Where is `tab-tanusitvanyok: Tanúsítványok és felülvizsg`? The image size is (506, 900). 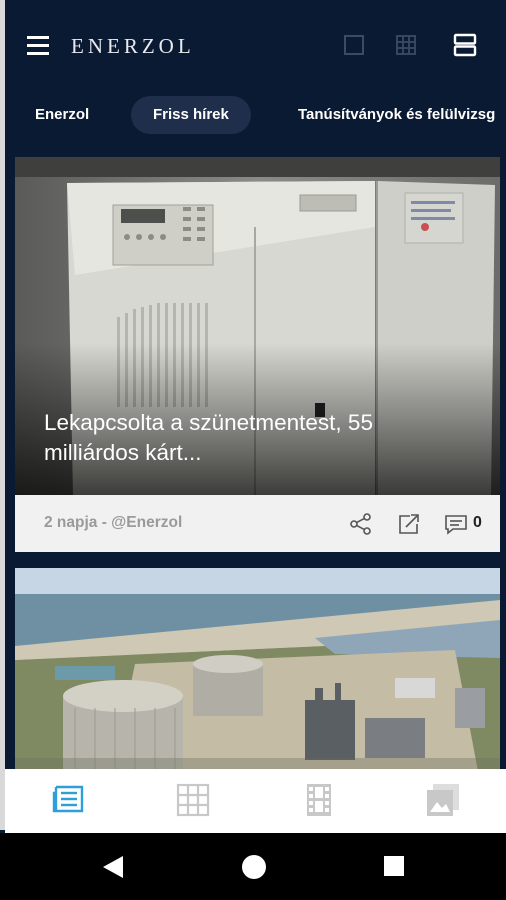
tab-tanusitvanyok: Tanúsítványok és felülvizsg is located at coordinates (396, 115).